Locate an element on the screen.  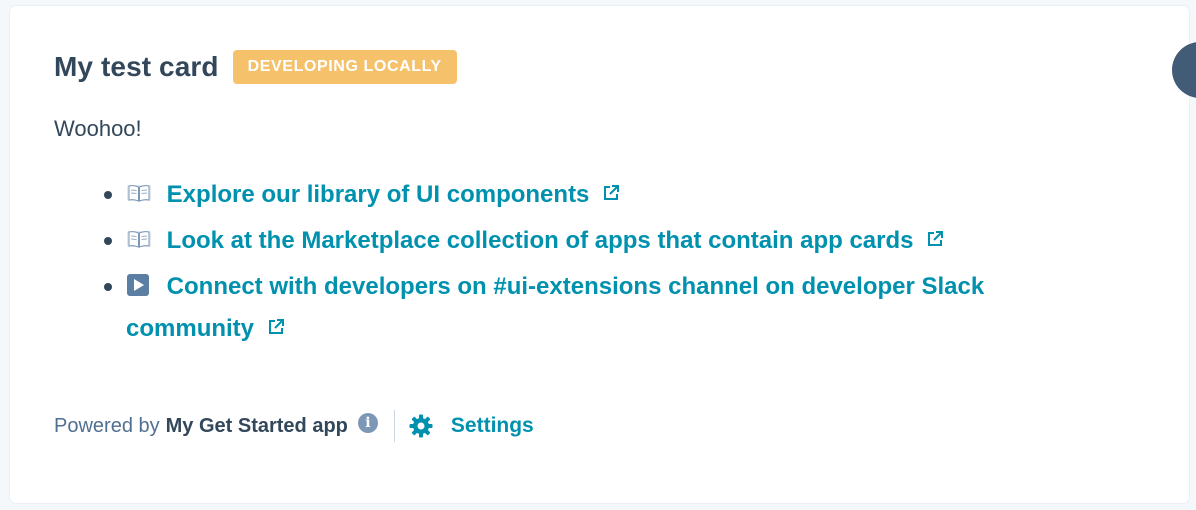
powered-by-label: Powered by is located at coordinates (107, 425).